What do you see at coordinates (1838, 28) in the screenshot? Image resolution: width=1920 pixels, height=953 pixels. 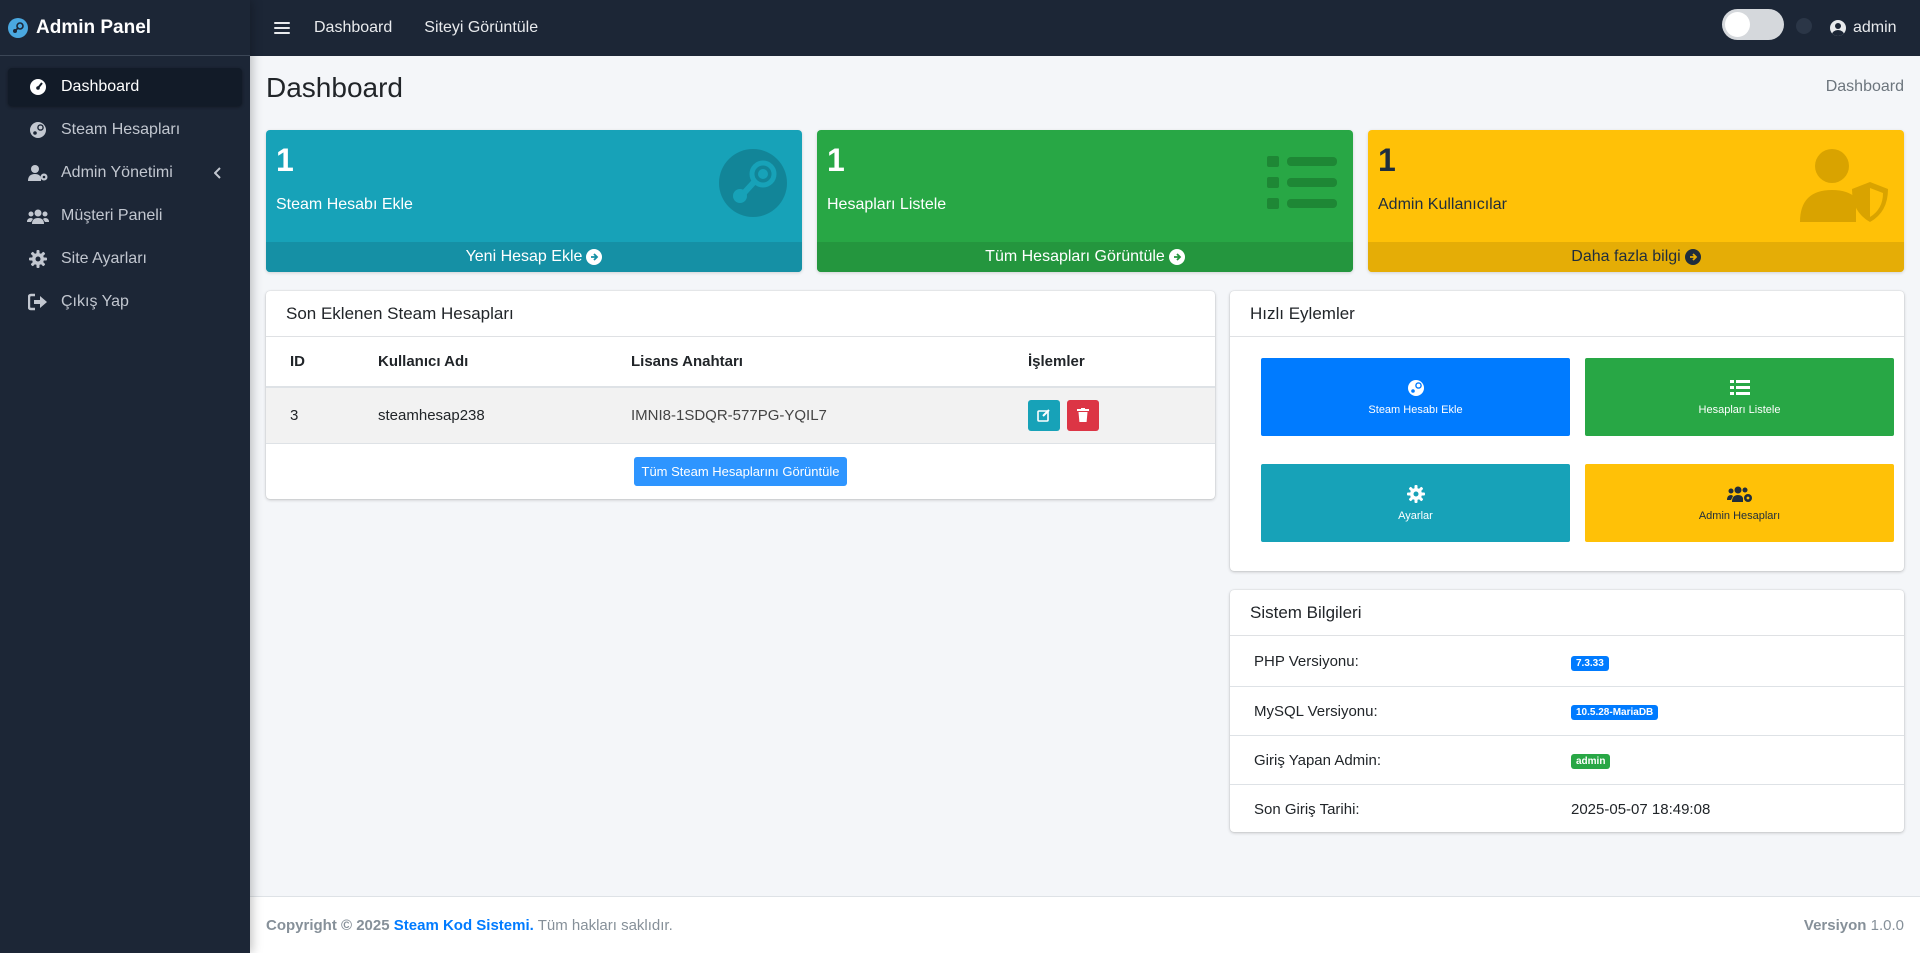 I see `user-circle-icon` at bounding box center [1838, 28].